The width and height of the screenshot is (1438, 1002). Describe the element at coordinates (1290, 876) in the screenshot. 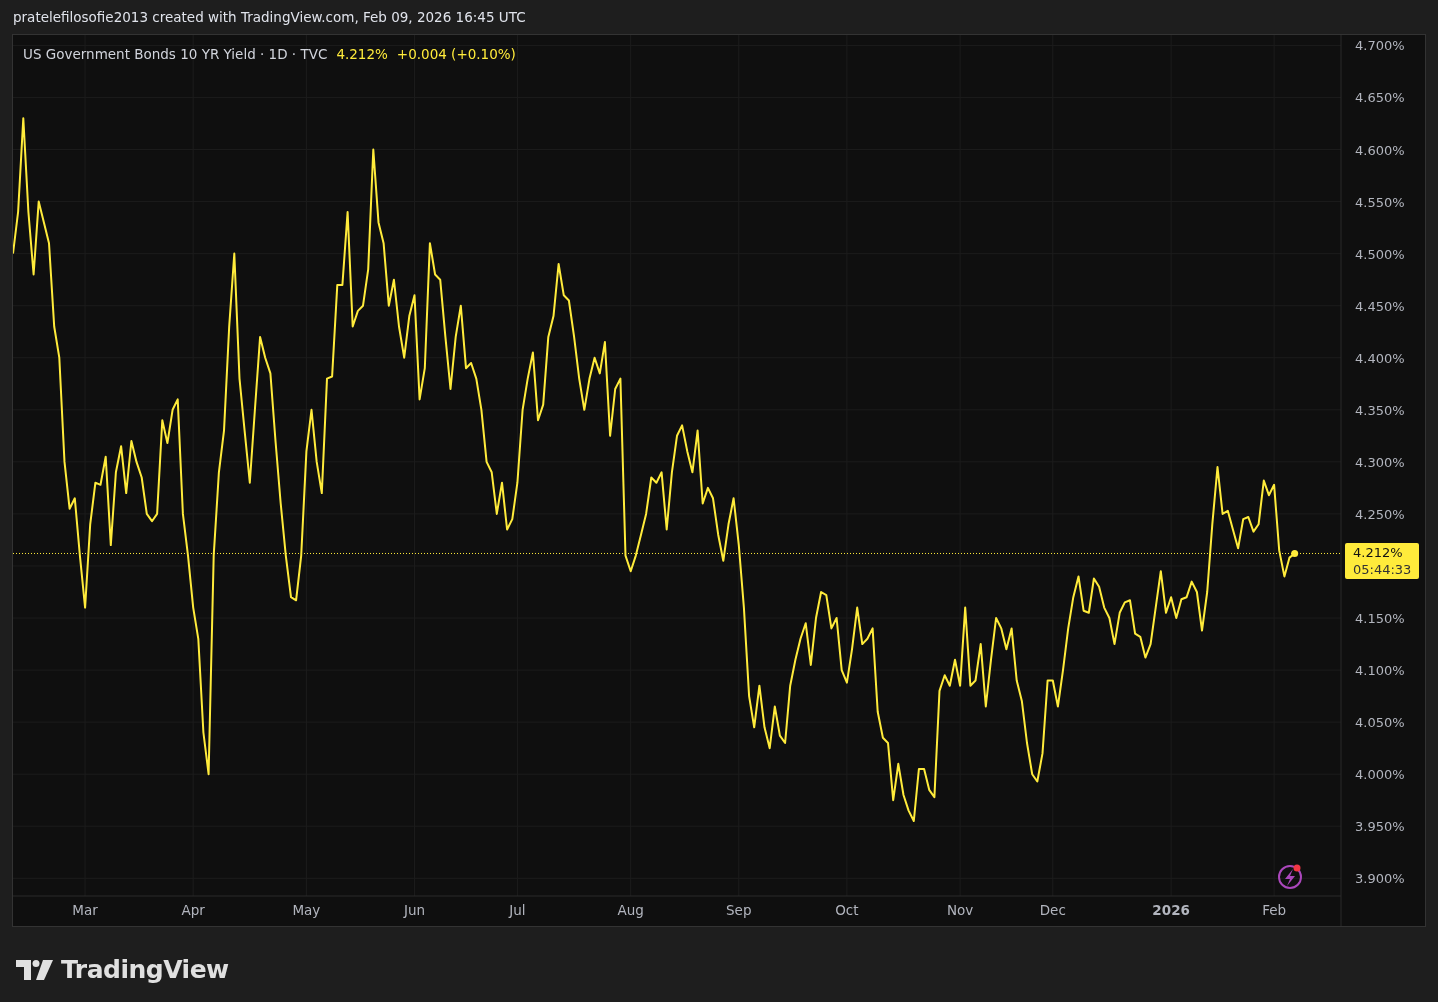

I see `lightning-icon` at that location.